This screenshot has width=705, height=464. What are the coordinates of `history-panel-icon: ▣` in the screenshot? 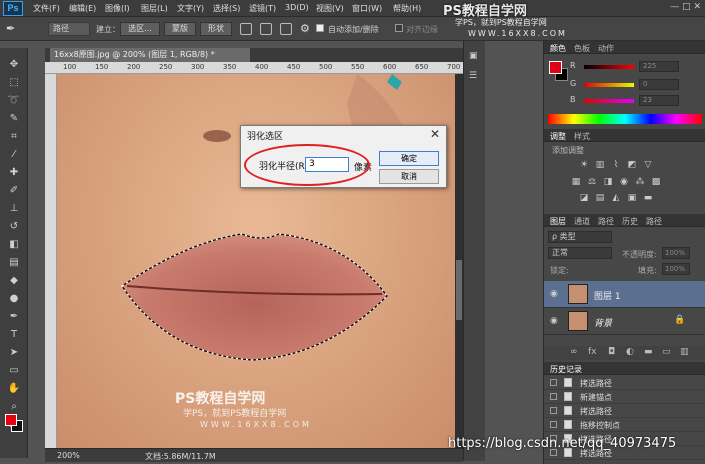 It's located at (473, 56).